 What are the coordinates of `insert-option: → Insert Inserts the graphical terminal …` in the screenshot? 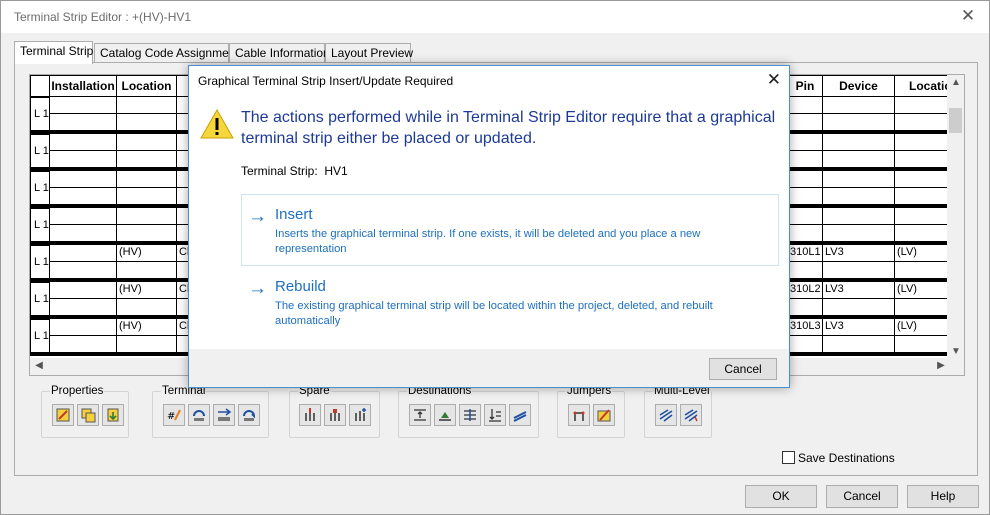 It's located at (510, 230).